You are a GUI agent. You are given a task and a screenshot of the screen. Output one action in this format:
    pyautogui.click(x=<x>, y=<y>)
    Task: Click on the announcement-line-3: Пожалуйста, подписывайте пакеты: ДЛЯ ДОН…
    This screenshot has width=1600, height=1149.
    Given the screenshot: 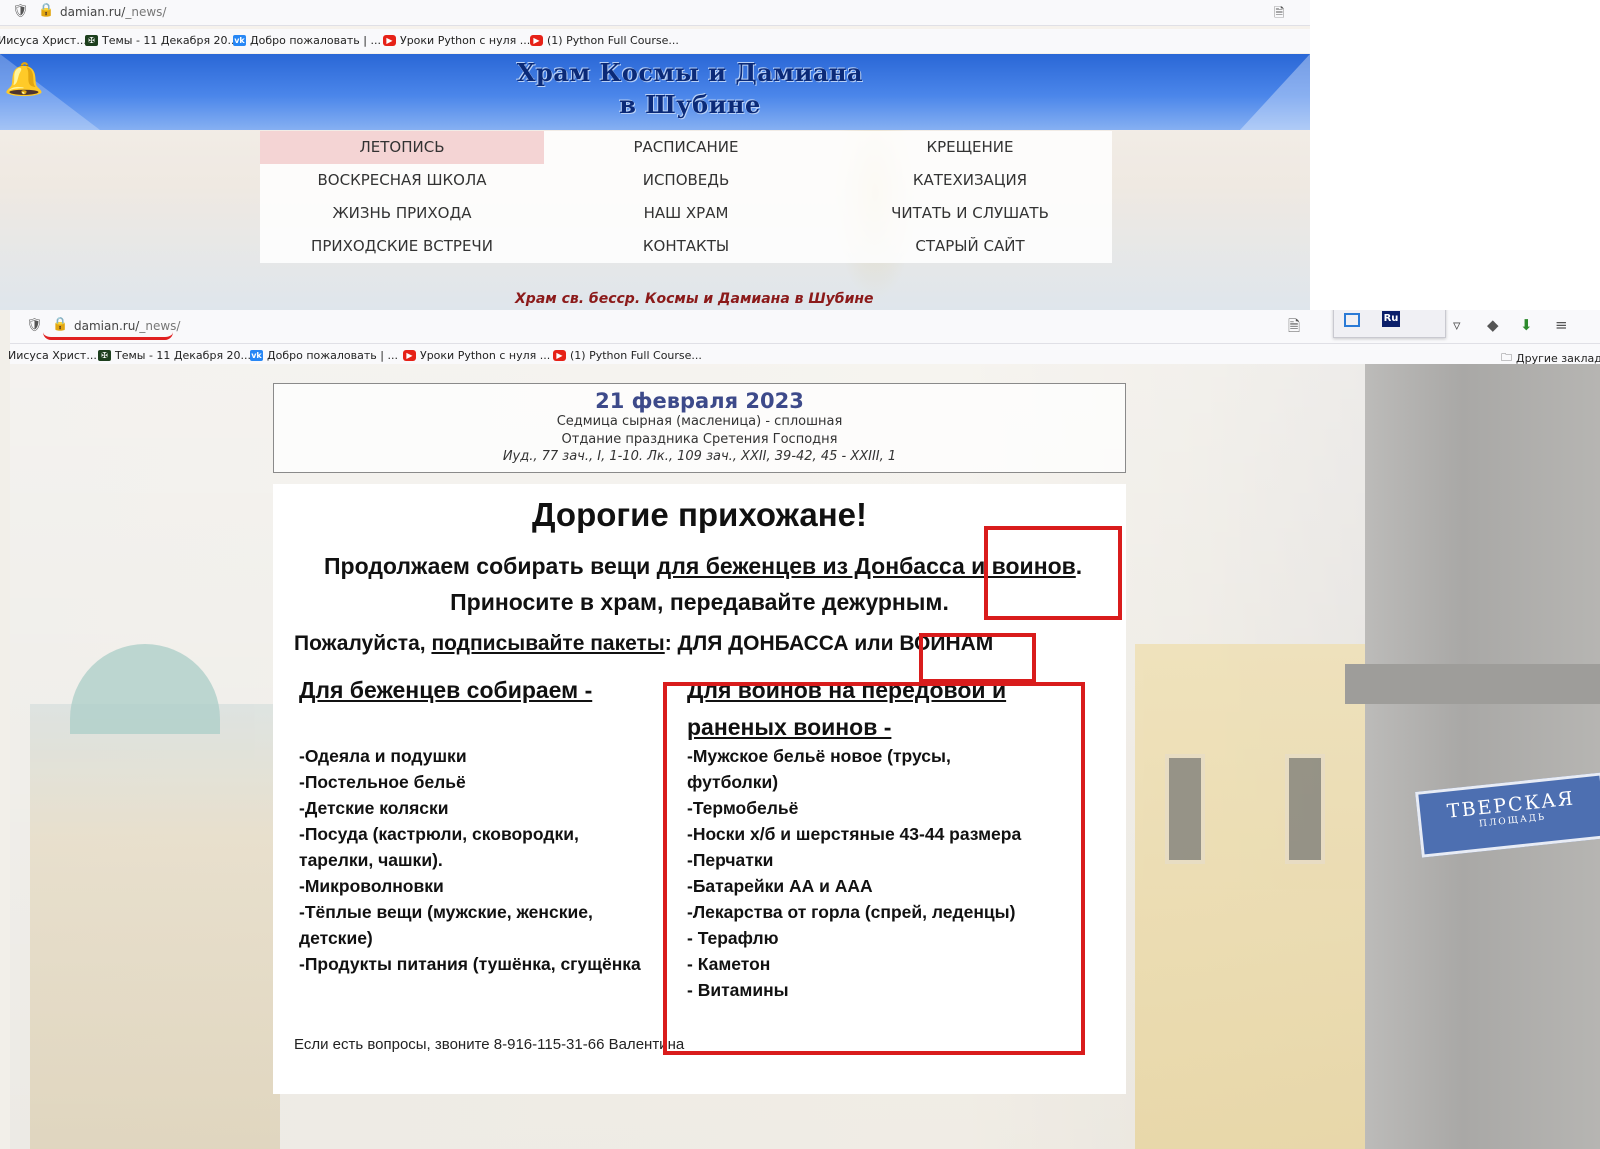 What is the action you would take?
    pyautogui.click(x=644, y=643)
    